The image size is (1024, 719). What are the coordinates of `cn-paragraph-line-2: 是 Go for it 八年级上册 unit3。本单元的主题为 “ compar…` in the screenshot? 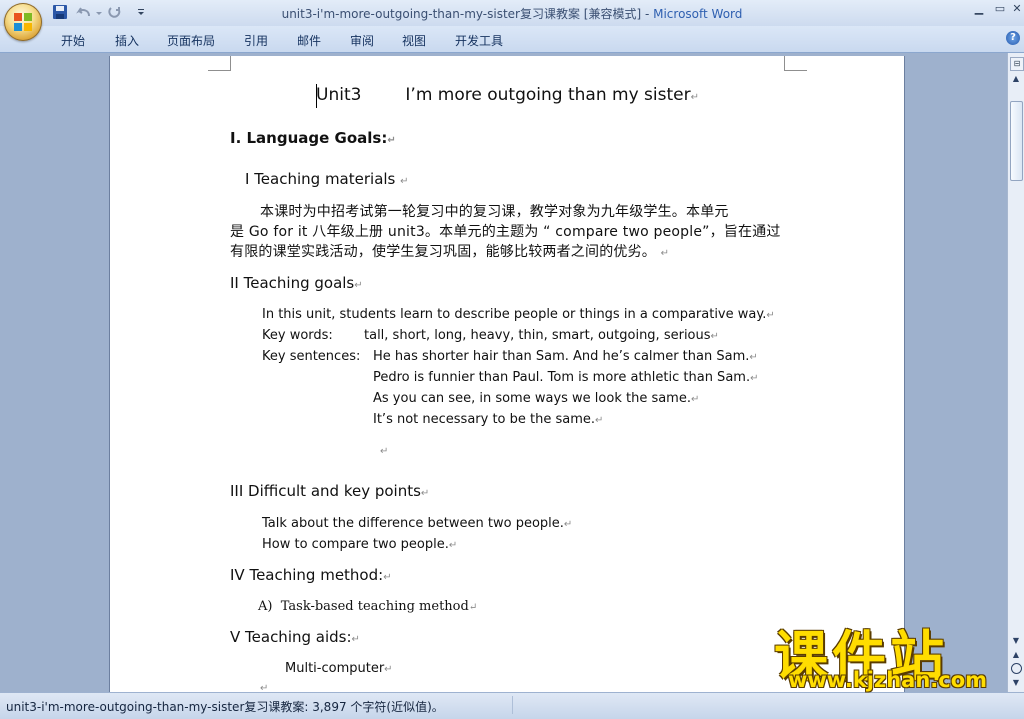 It's located at (505, 232).